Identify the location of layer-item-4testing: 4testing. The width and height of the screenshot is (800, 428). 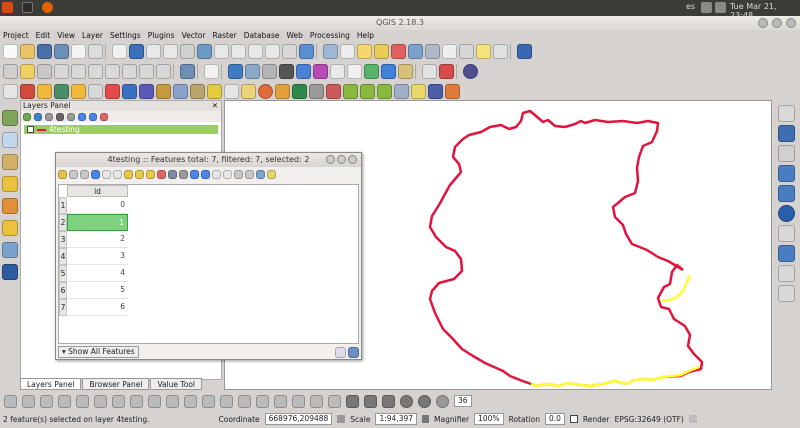
(121, 129).